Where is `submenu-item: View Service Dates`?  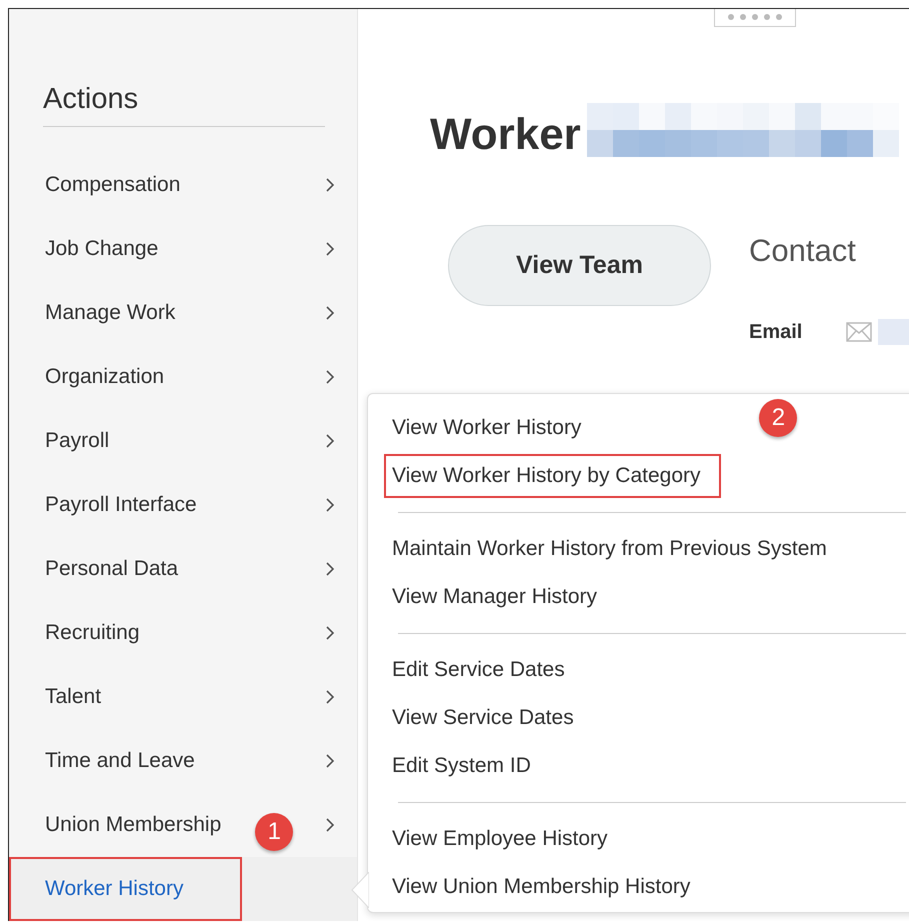
submenu-item: View Service Dates is located at coordinates (489, 718).